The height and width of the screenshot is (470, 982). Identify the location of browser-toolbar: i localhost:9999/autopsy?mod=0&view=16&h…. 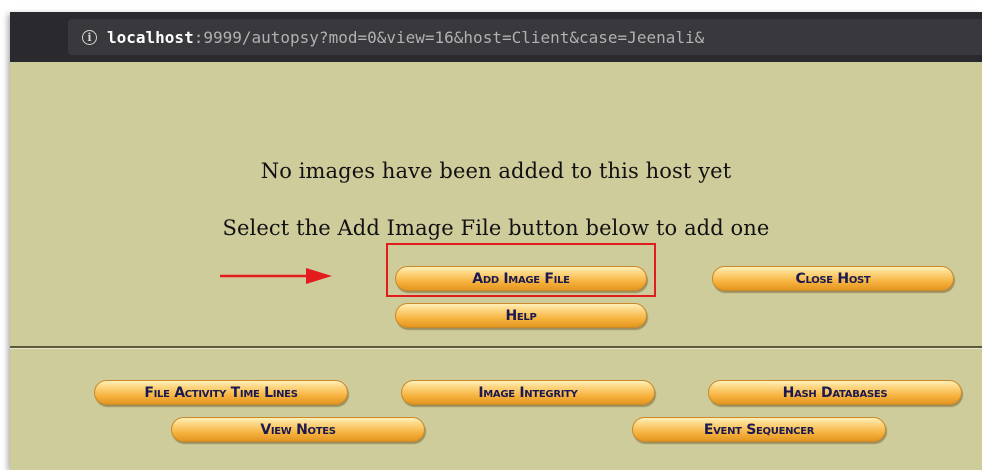
(496, 37).